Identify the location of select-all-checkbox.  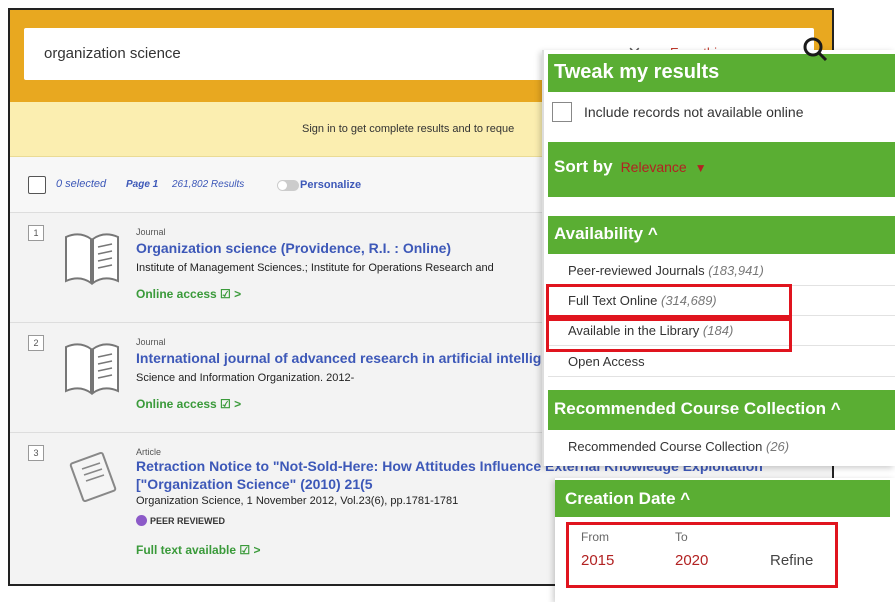
(37, 185).